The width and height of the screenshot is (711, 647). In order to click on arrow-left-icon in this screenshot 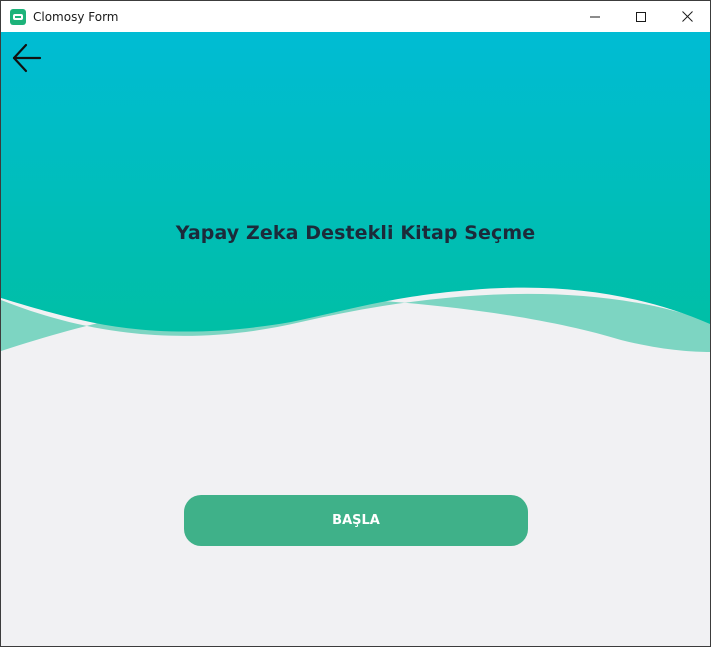, I will do `click(27, 58)`.